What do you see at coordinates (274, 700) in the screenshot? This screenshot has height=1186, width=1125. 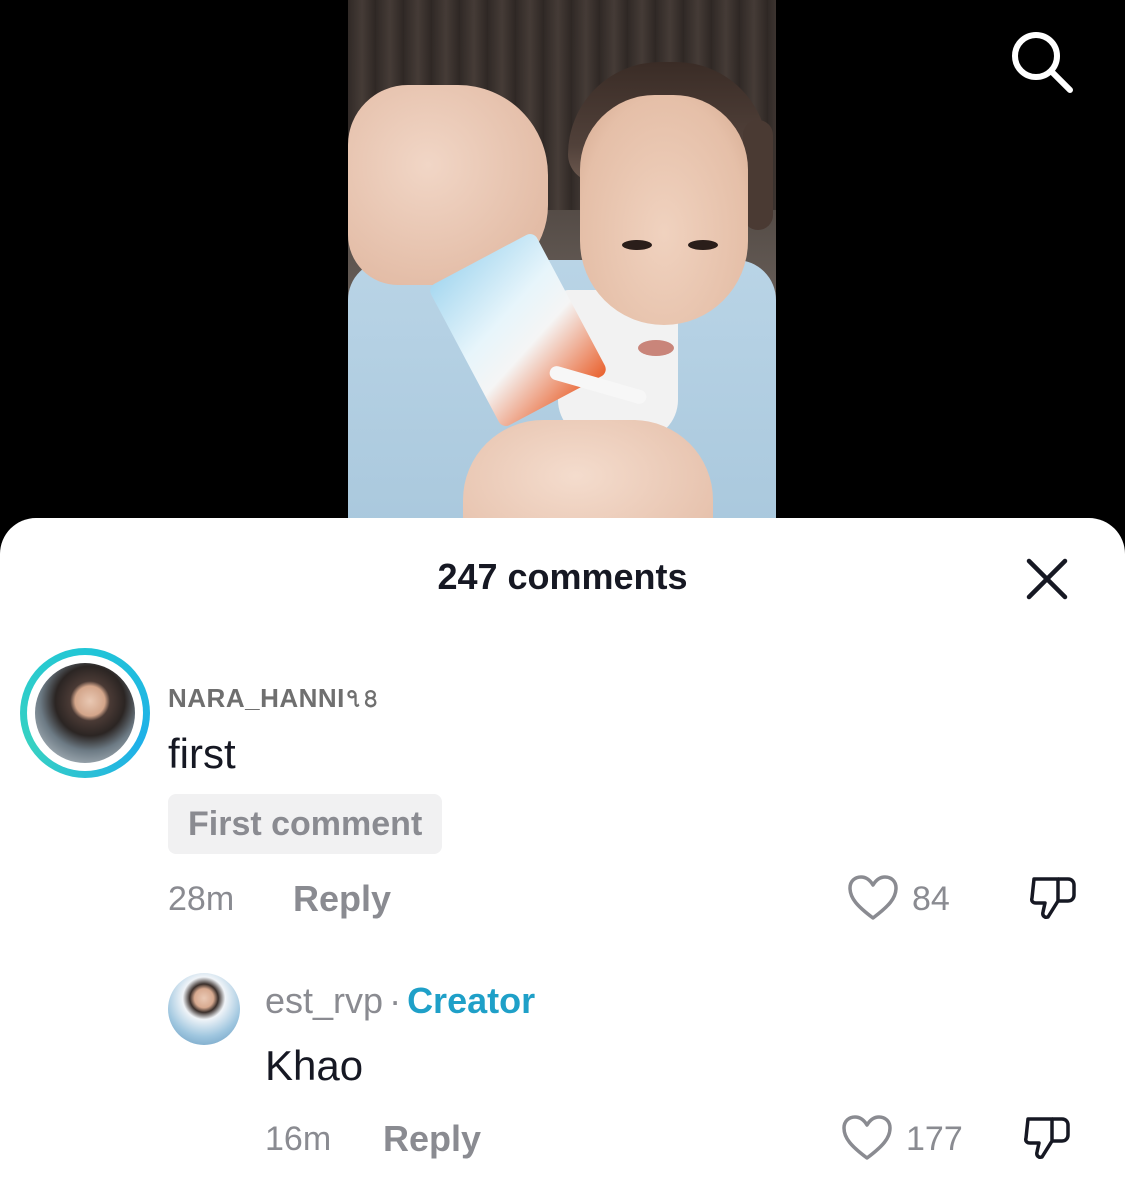 I see `comment-username: NARA_HANNI৭৪` at bounding box center [274, 700].